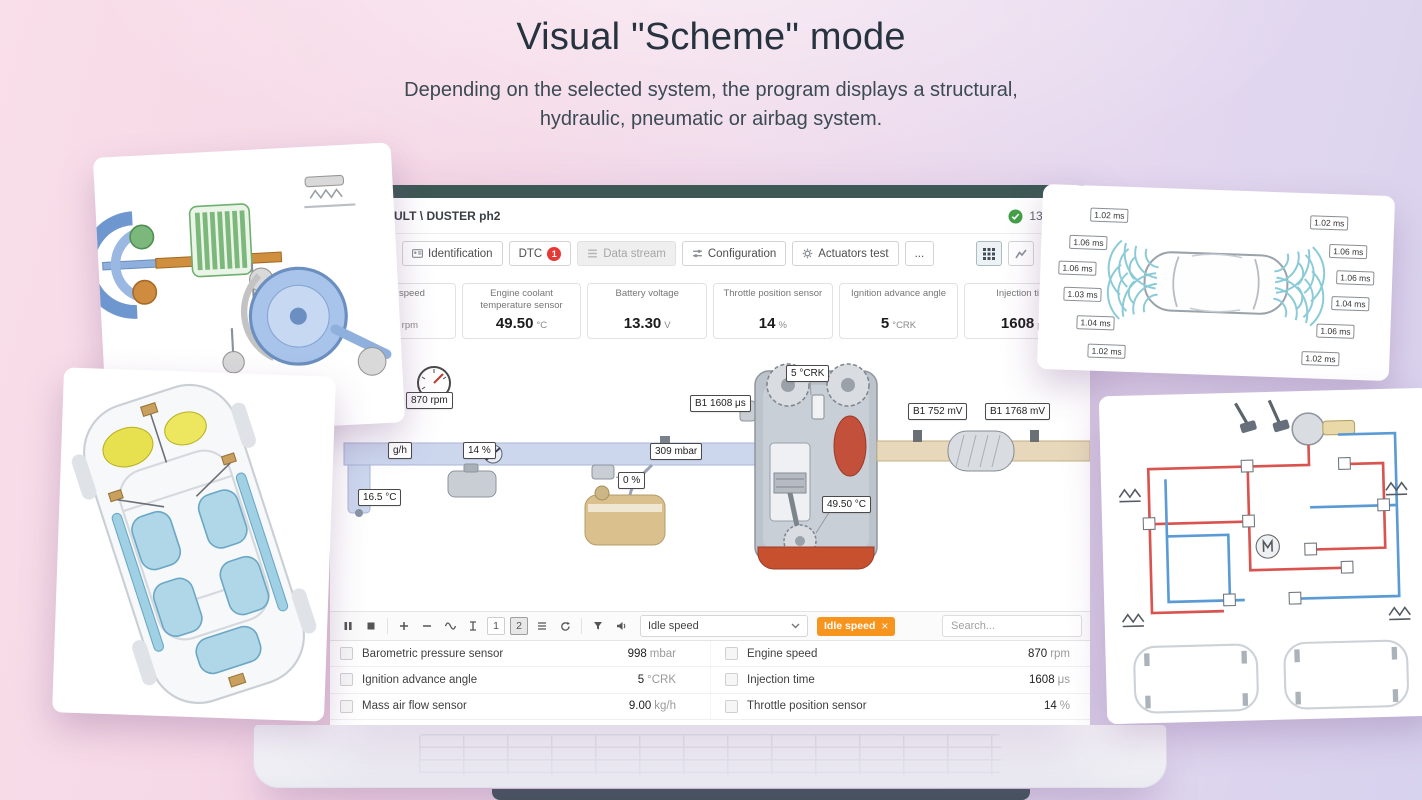 This screenshot has width=1422, height=800. What do you see at coordinates (734, 253) in the screenshot?
I see `tab-configuration: Configuration` at bounding box center [734, 253].